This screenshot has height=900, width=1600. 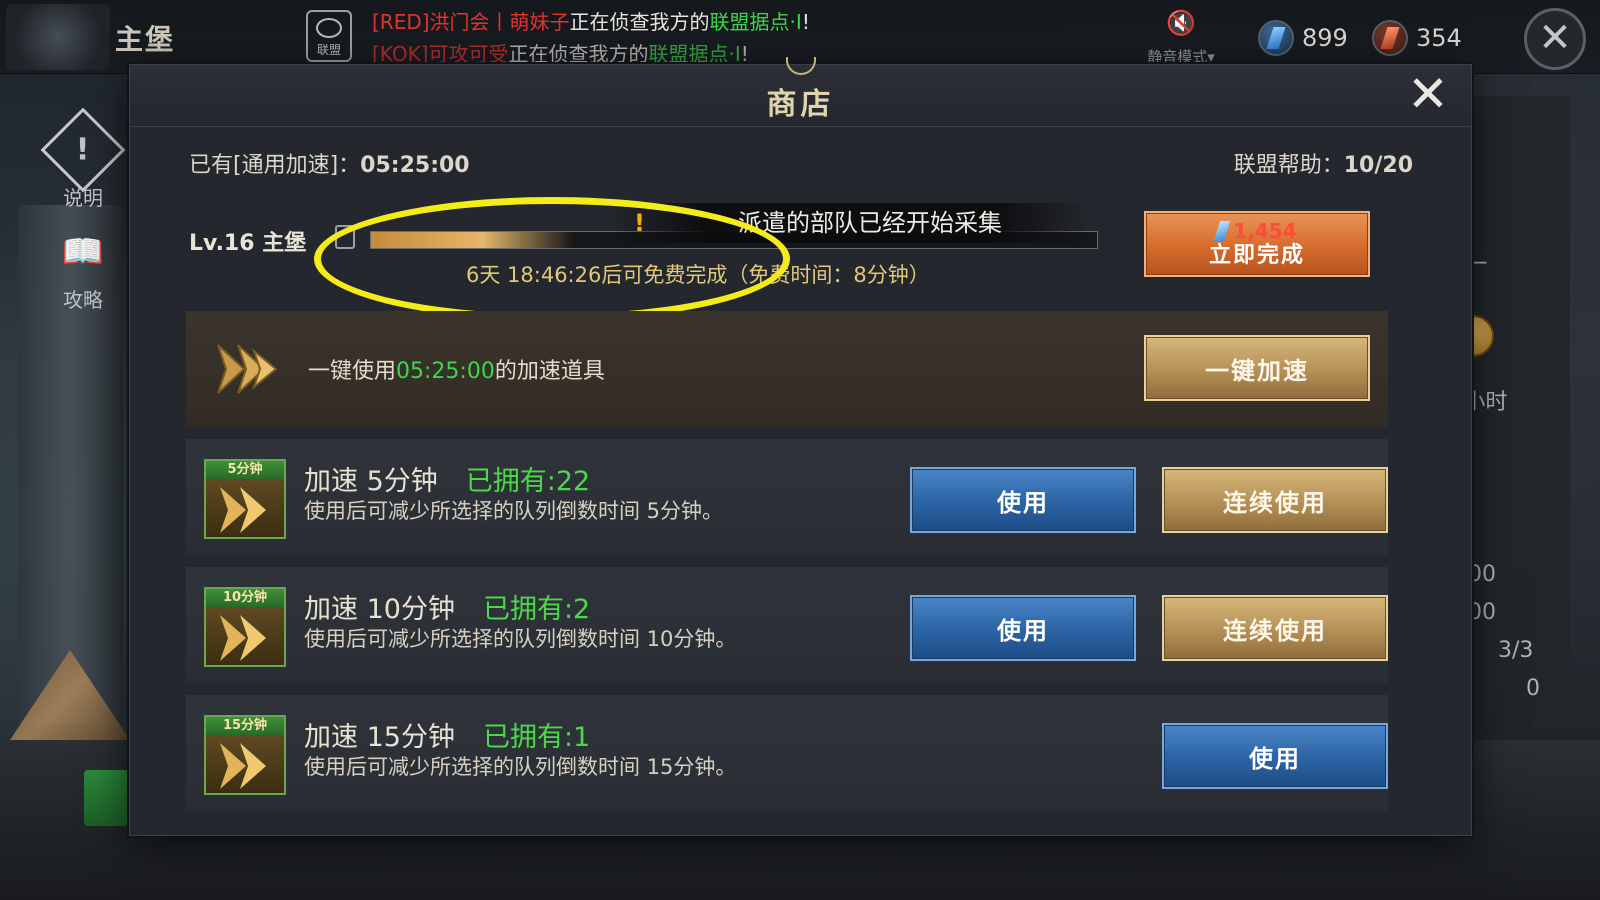 What do you see at coordinates (415, 165) in the screenshot?
I see `owned-speedup-value: 05:25:00` at bounding box center [415, 165].